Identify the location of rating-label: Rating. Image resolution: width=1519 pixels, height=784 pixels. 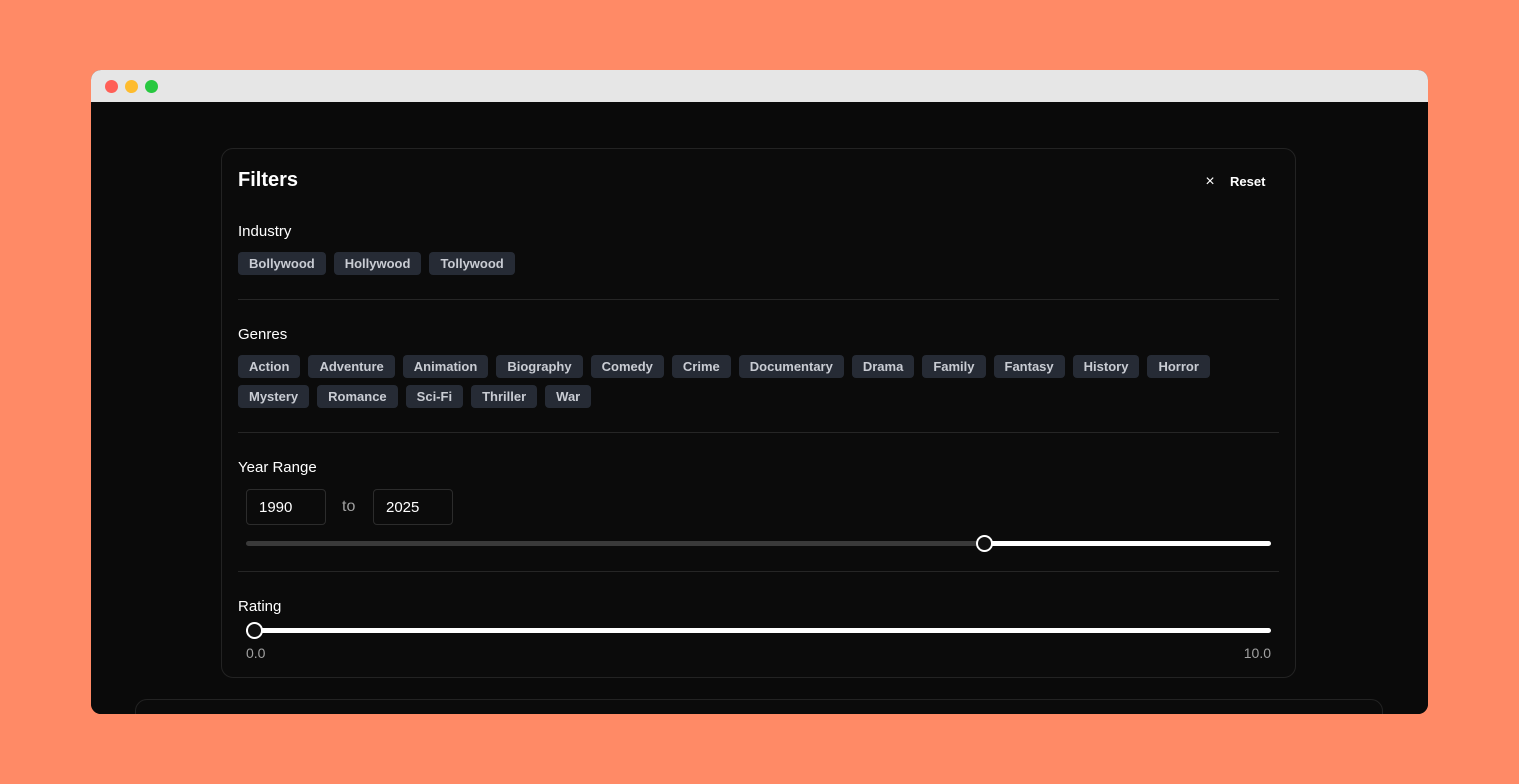
(260, 606).